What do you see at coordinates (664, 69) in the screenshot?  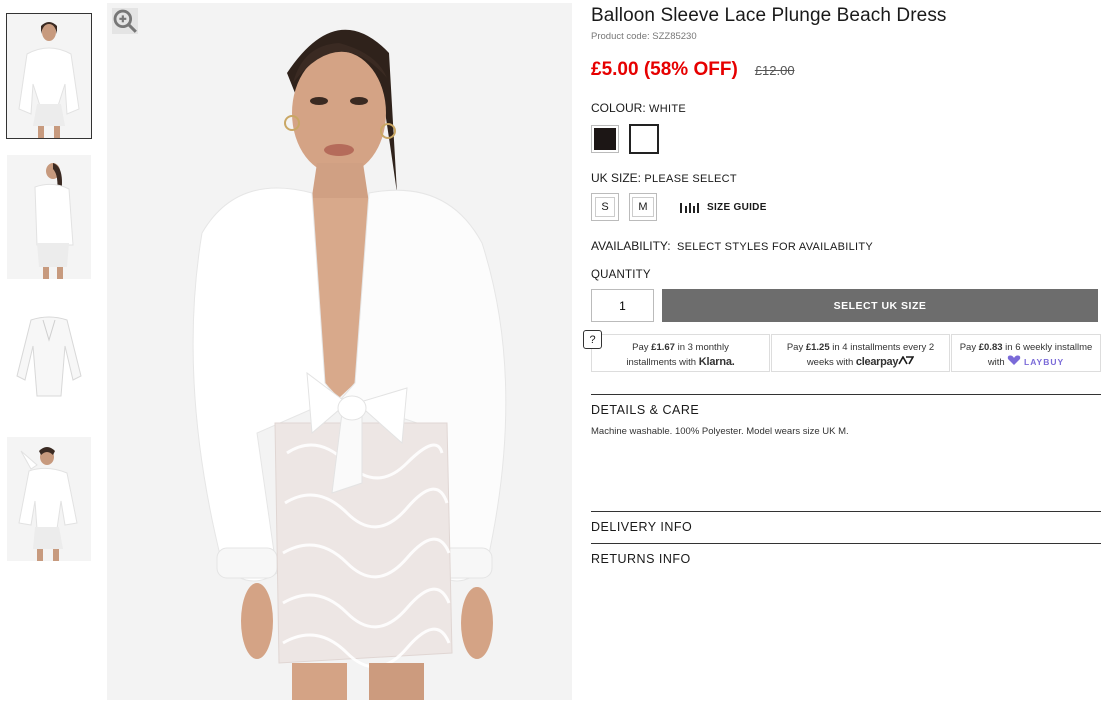 I see `sale-price: £5.00 (58% OFF)` at bounding box center [664, 69].